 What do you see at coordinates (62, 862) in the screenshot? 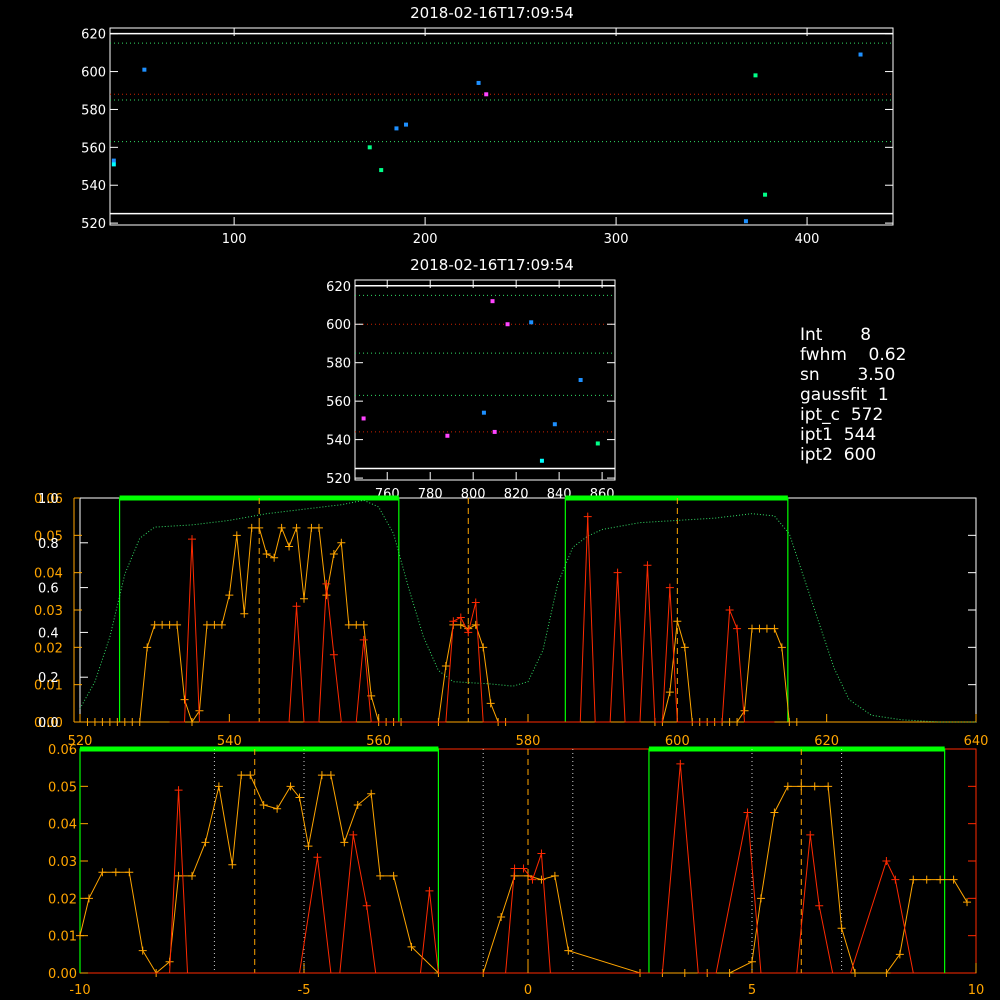
I see `y-tick-label: 0.03` at bounding box center [62, 862].